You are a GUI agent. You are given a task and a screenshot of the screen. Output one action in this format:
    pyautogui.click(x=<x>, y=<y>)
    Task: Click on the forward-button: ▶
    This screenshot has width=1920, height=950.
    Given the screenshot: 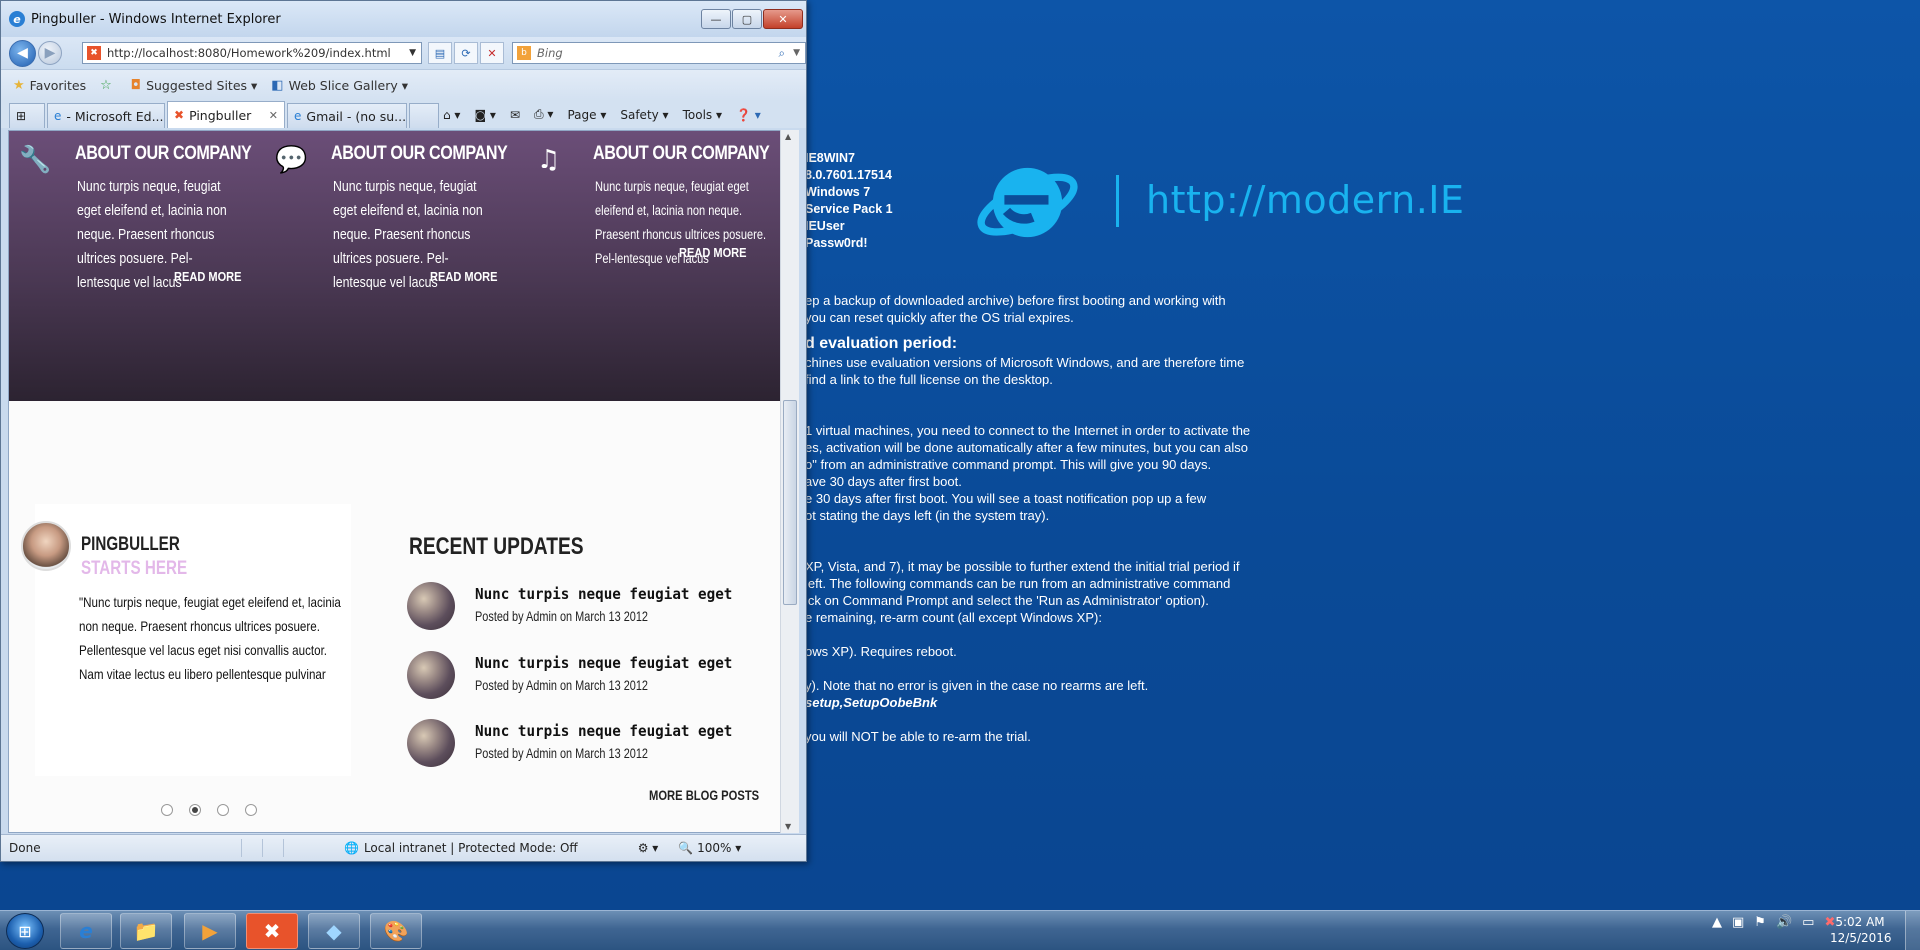 What is the action you would take?
    pyautogui.click(x=50, y=53)
    